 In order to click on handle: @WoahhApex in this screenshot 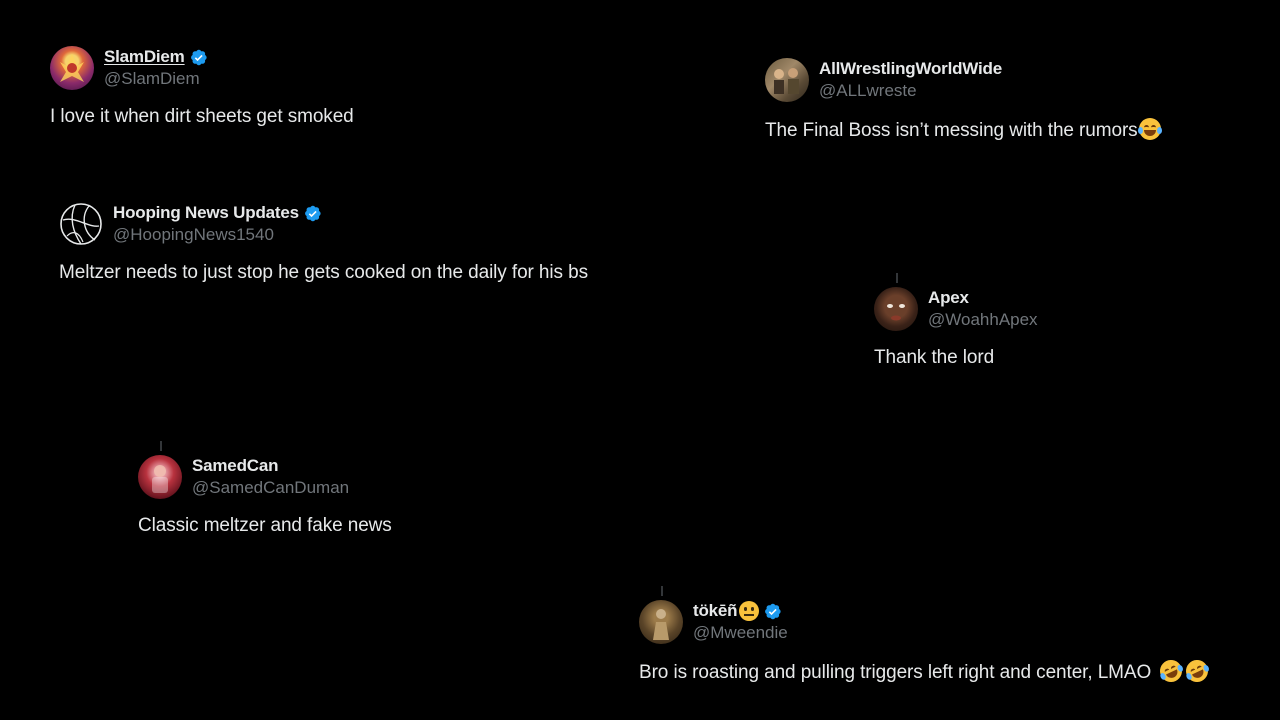, I will do `click(983, 320)`.